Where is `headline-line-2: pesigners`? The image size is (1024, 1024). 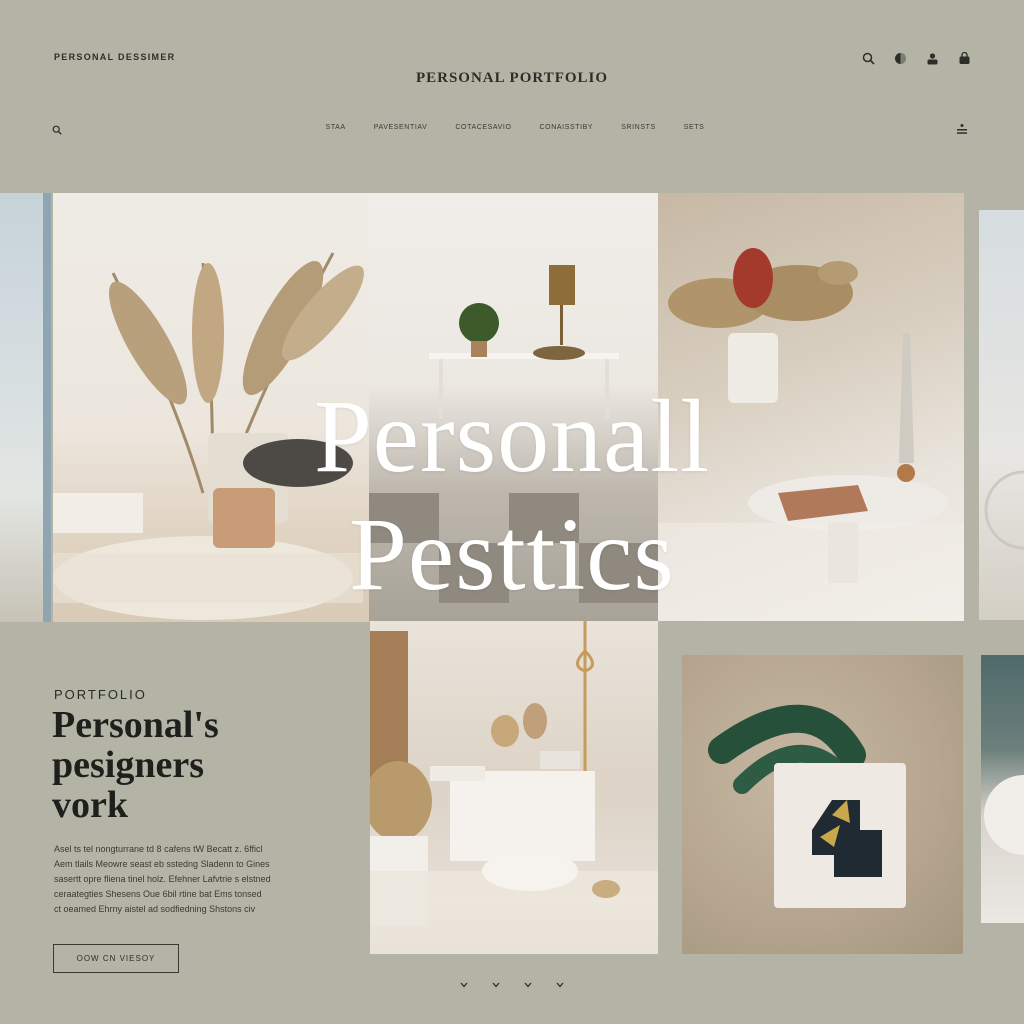 headline-line-2: pesigners is located at coordinates (128, 765).